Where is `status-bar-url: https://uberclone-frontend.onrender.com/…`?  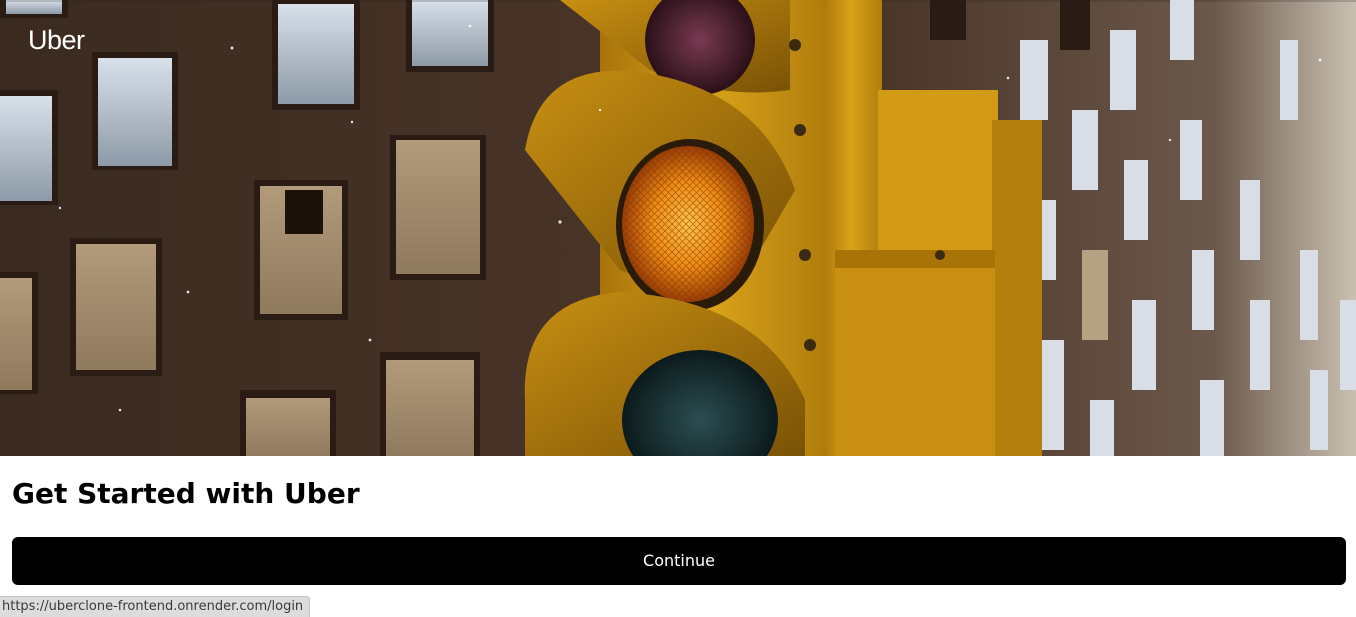
status-bar-url: https://uberclone-frontend.onrender.com/… is located at coordinates (155, 606).